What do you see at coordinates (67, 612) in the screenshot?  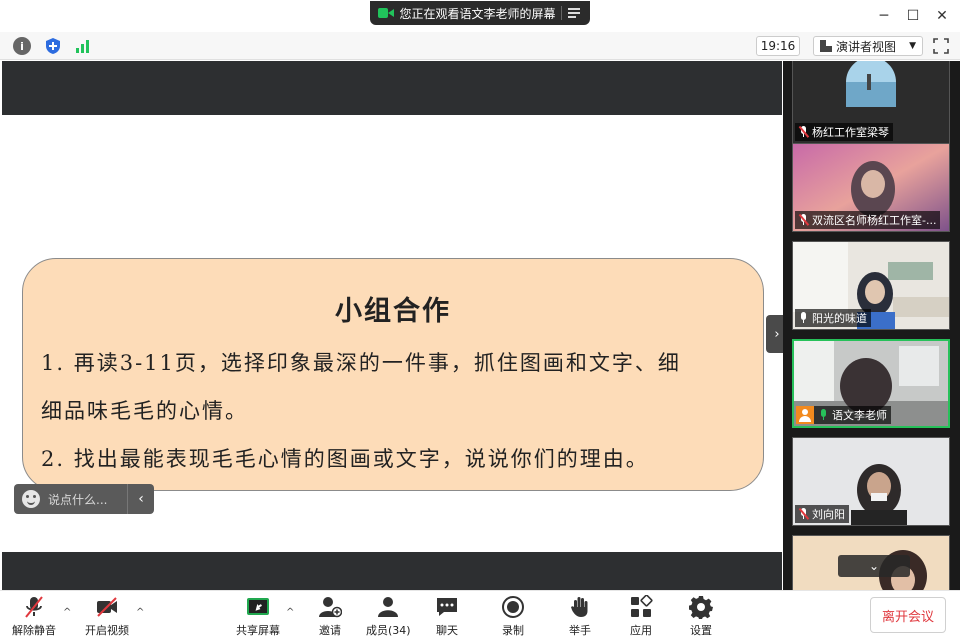 I see `audio-options-chevron-icon: ^` at bounding box center [67, 612].